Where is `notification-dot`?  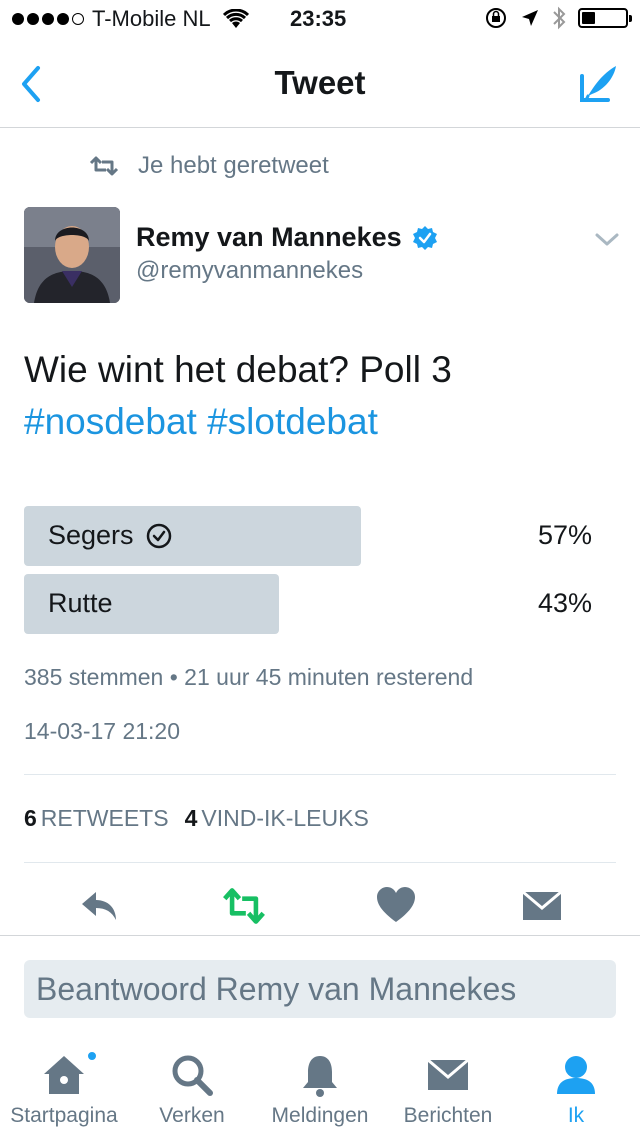
notification-dot is located at coordinates (92, 1056).